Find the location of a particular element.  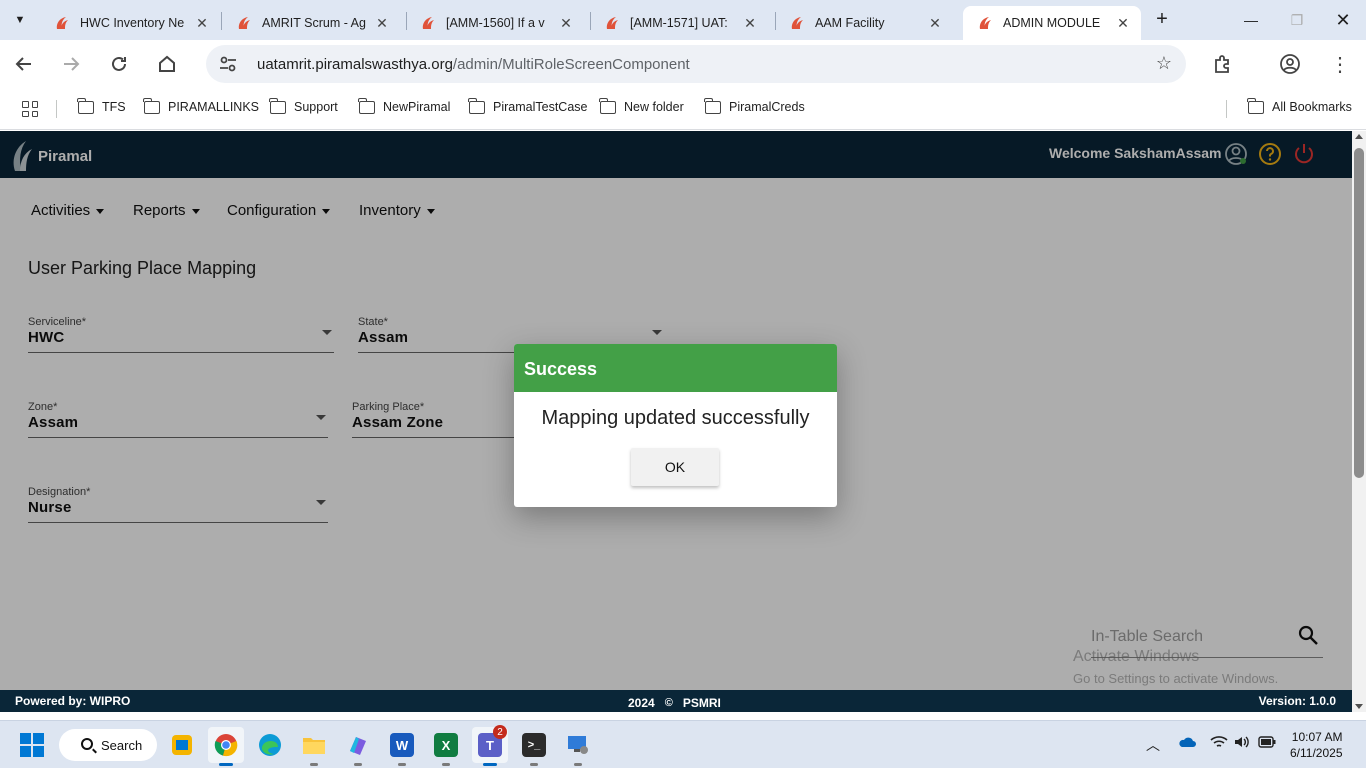

browser-tab: HWC Inventory Ne ✕ is located at coordinates (130, 23).